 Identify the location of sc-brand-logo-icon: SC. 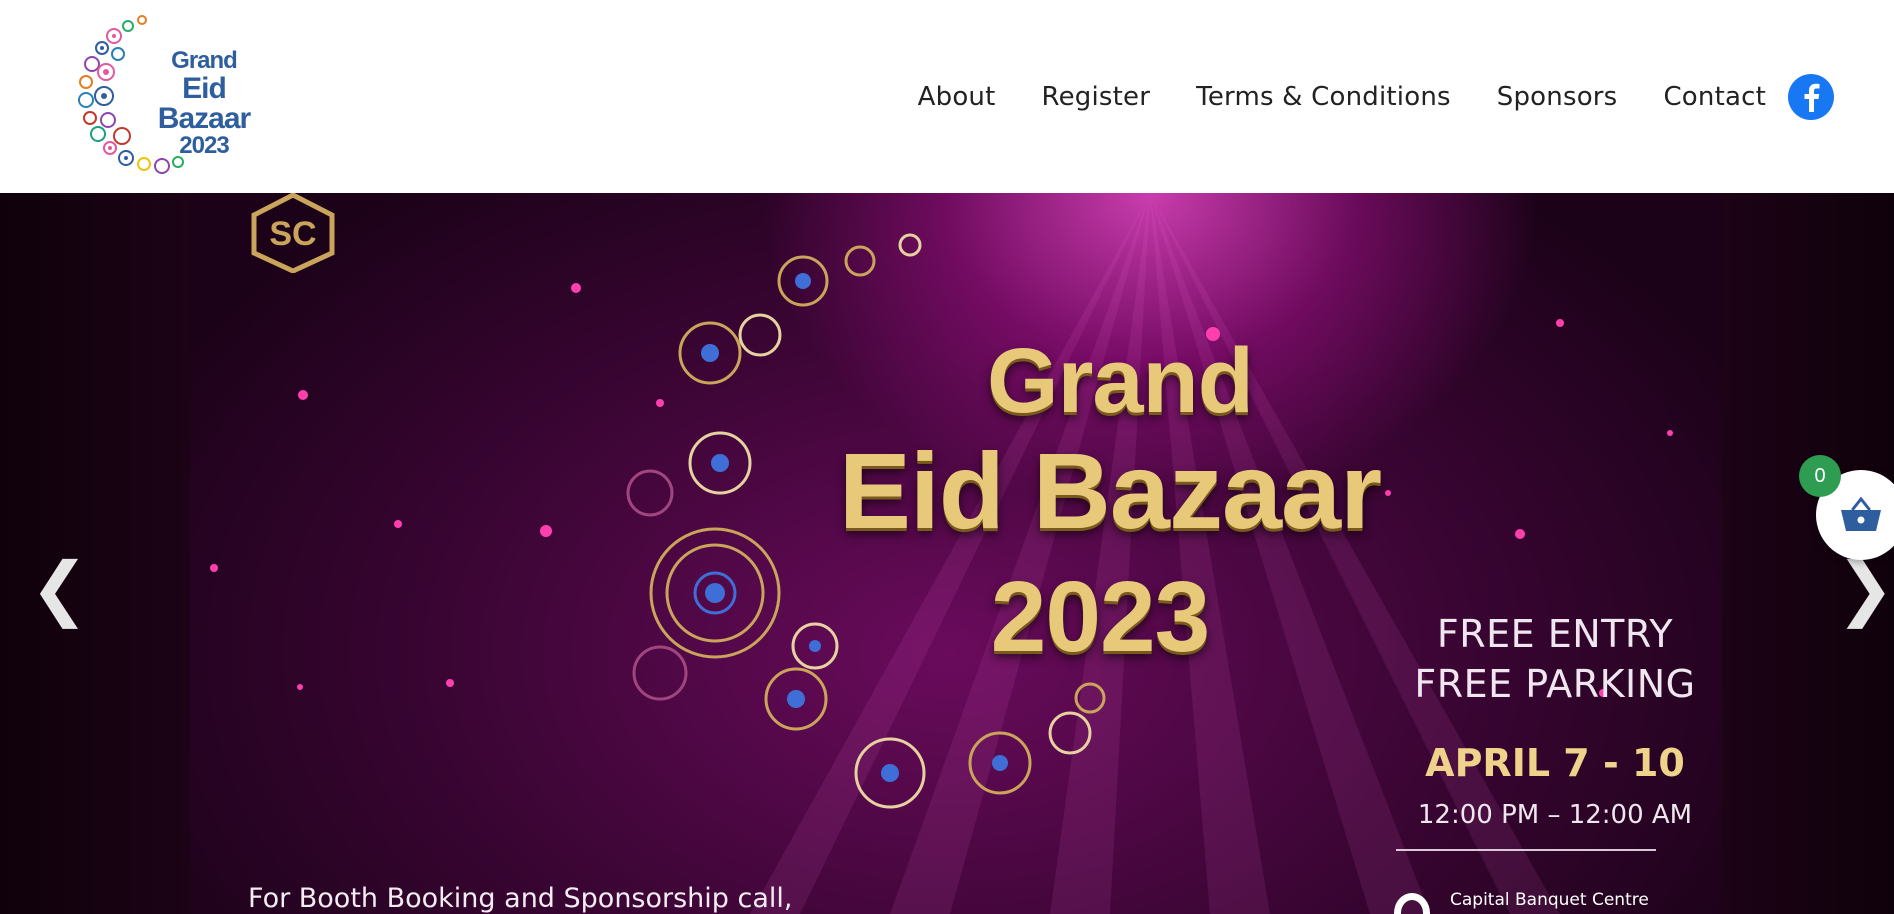
(293, 233).